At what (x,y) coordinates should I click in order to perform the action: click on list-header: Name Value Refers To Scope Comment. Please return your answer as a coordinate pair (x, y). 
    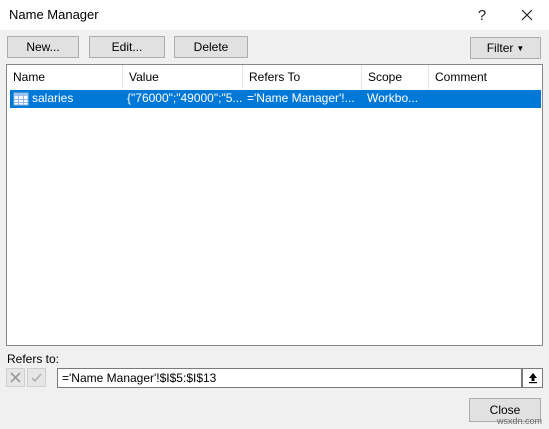
    Looking at the image, I should click on (274, 77).